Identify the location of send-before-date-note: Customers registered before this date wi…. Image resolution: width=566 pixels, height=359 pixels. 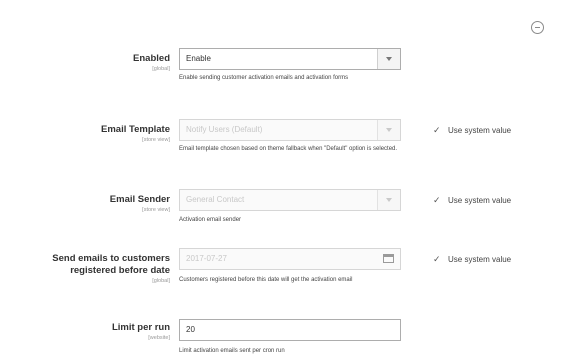
(266, 280).